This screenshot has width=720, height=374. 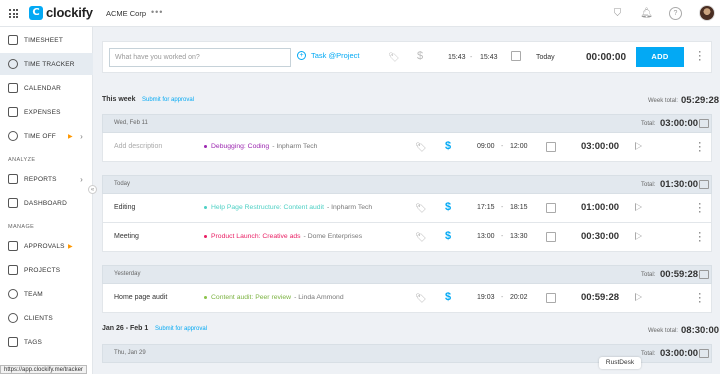 What do you see at coordinates (360, 13) in the screenshot?
I see `top-bar: C clockify ACME Corp ••• ⛉ 🔔︎ ?` at bounding box center [360, 13].